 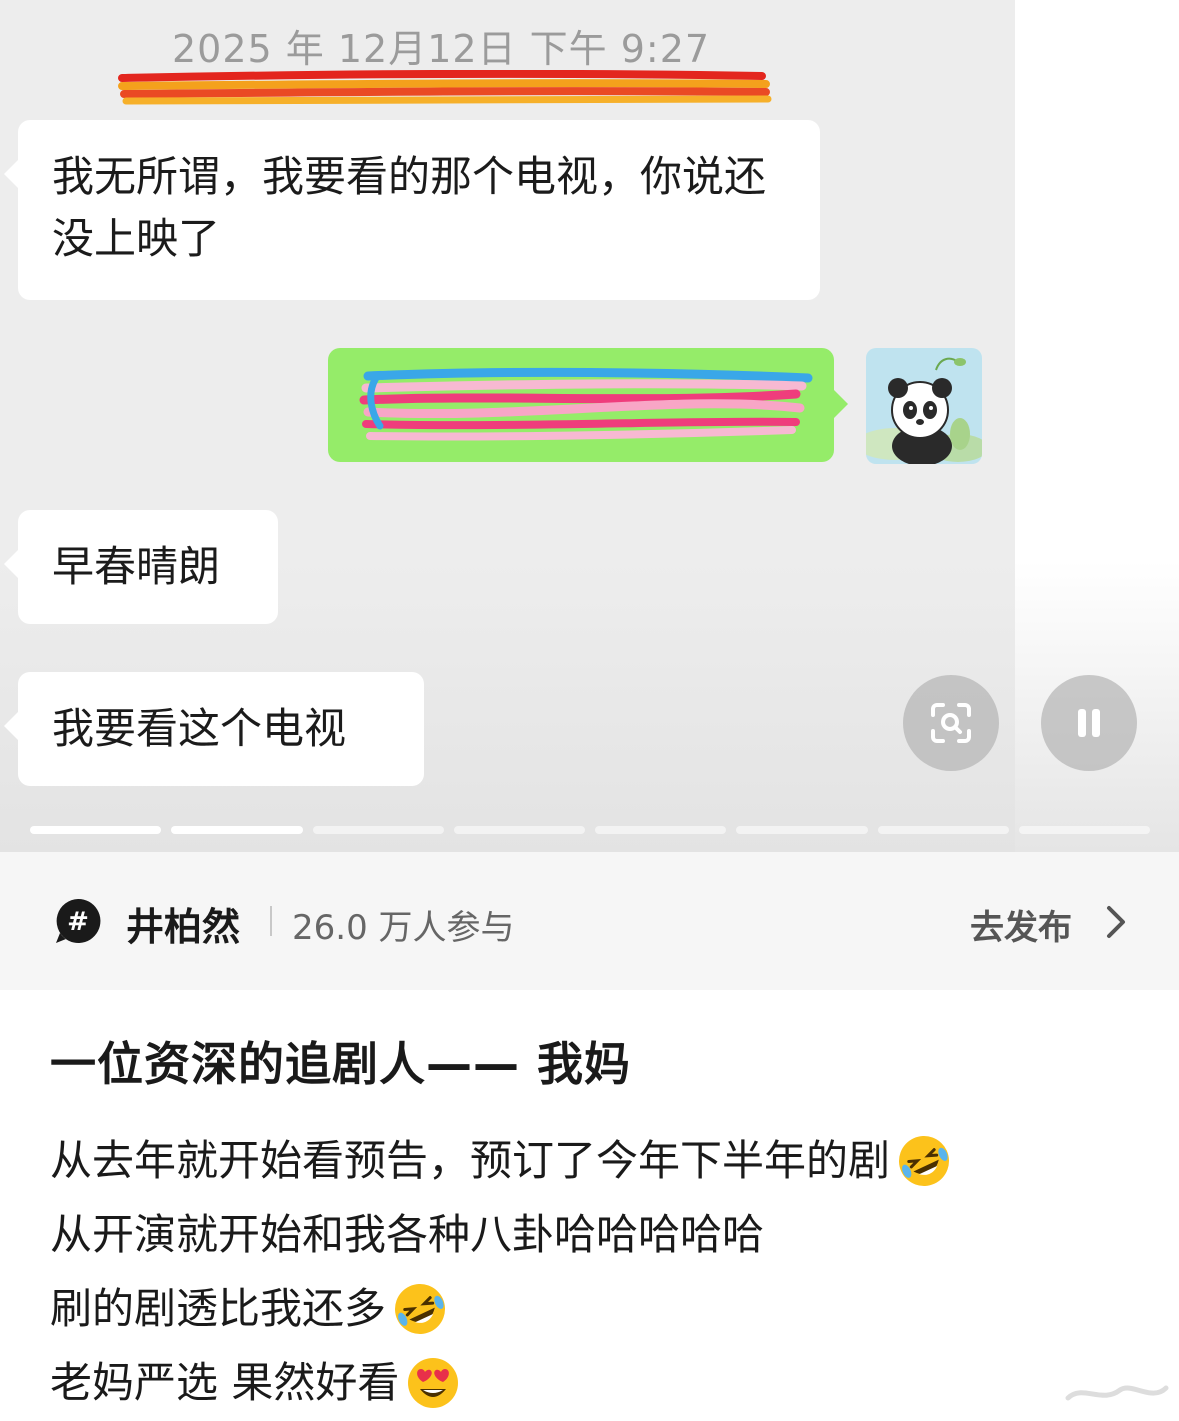 What do you see at coordinates (1117, 1393) in the screenshot?
I see `watermark-logo` at bounding box center [1117, 1393].